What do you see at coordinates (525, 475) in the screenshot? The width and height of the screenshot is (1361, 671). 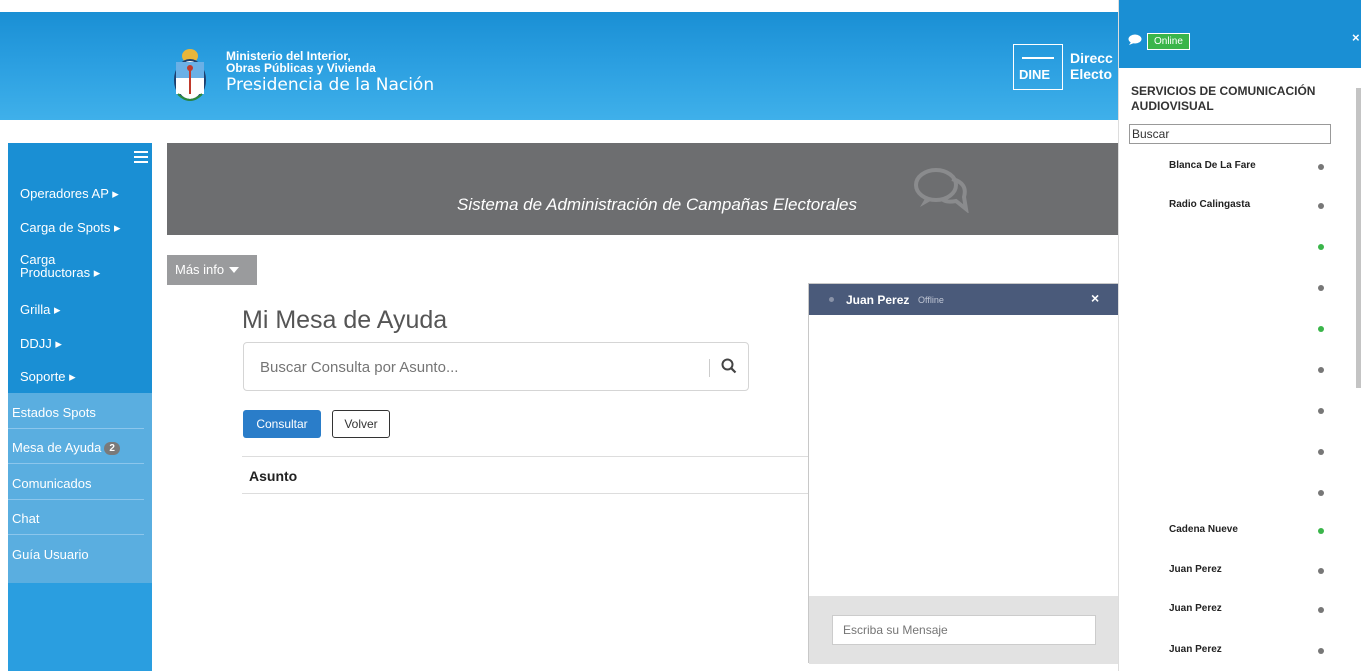 I see `table-header: Asunto` at bounding box center [525, 475].